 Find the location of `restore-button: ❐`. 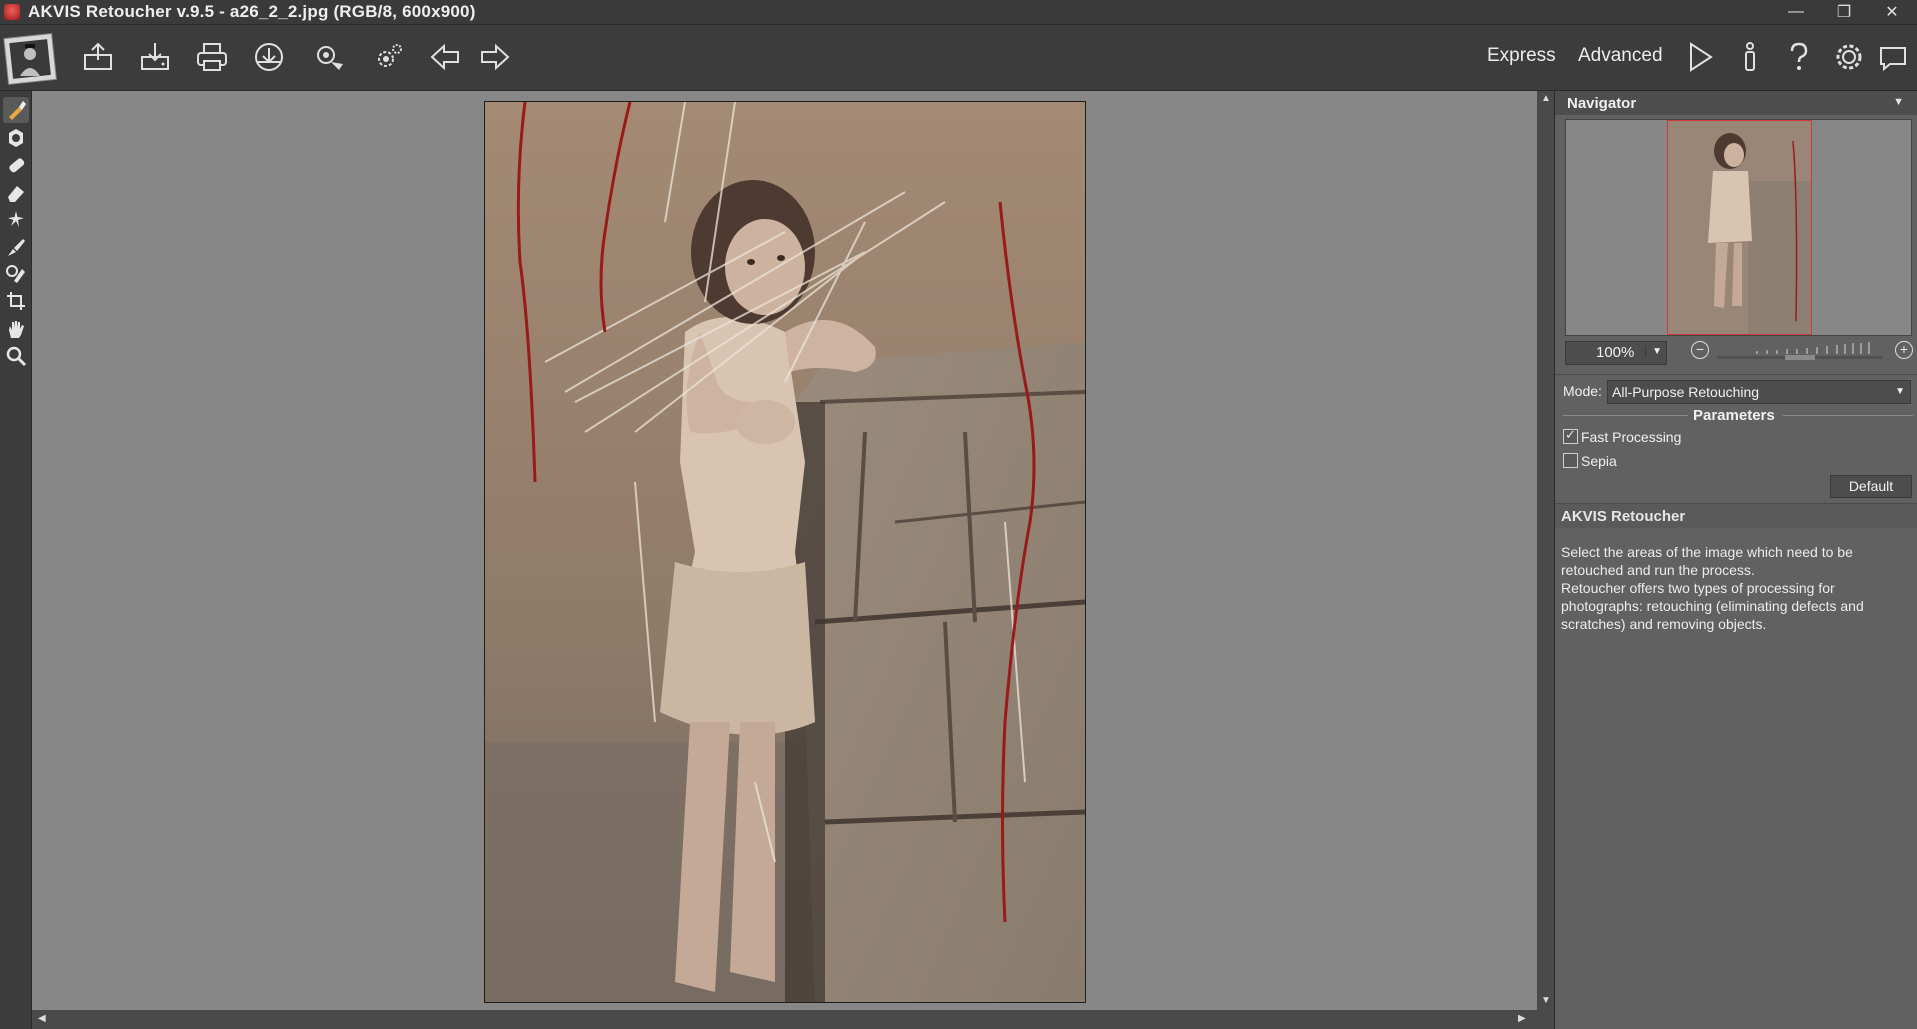

restore-button: ❐ is located at coordinates (1844, 12).